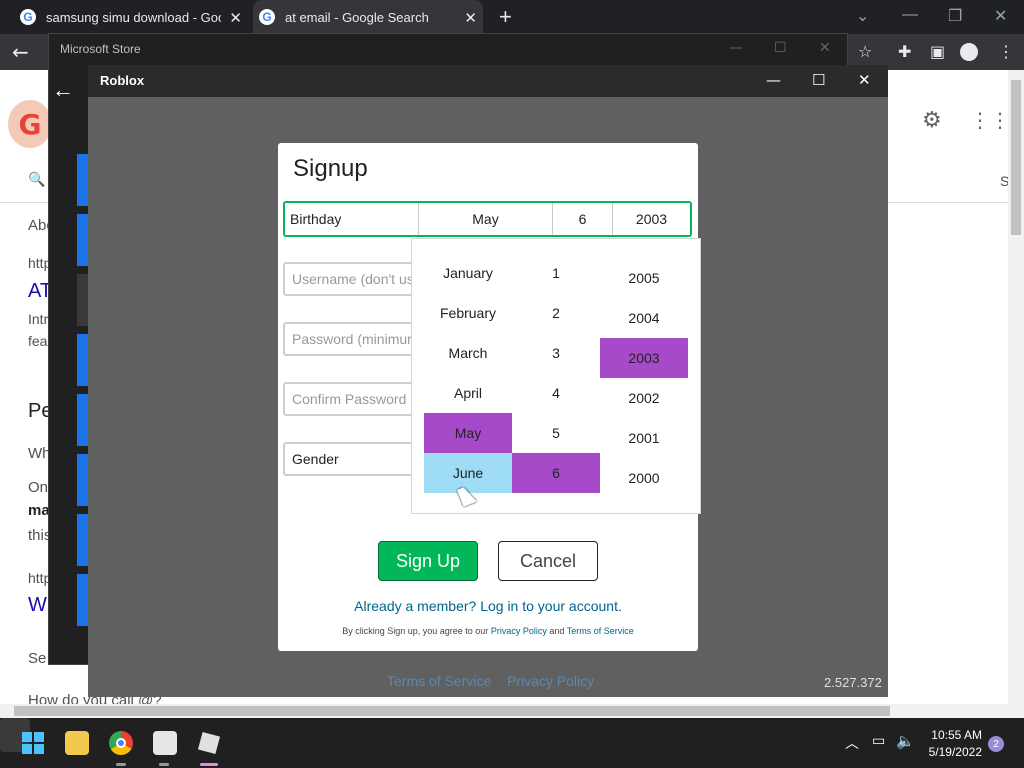 This screenshot has height=768, width=1024. What do you see at coordinates (468, 273) in the screenshot?
I see `month-option: January` at bounding box center [468, 273].